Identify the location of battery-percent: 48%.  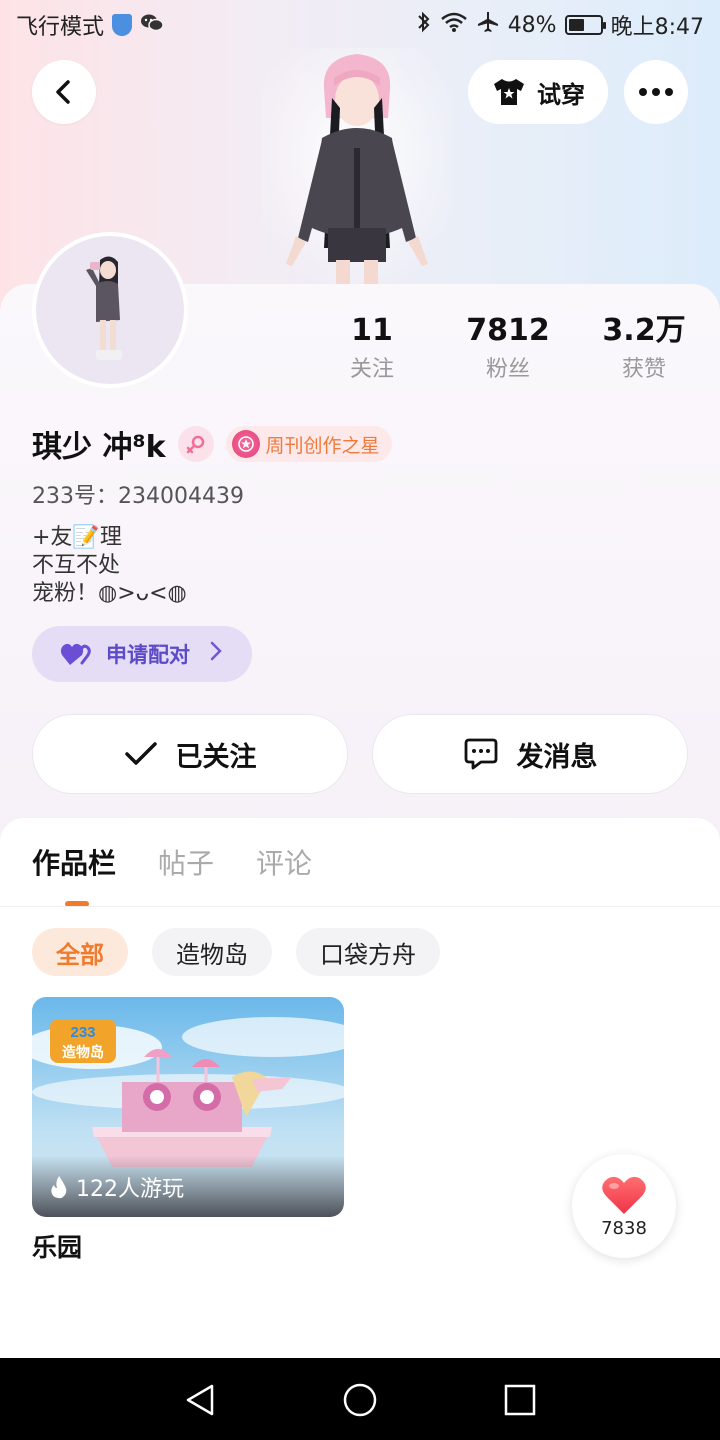
(532, 25).